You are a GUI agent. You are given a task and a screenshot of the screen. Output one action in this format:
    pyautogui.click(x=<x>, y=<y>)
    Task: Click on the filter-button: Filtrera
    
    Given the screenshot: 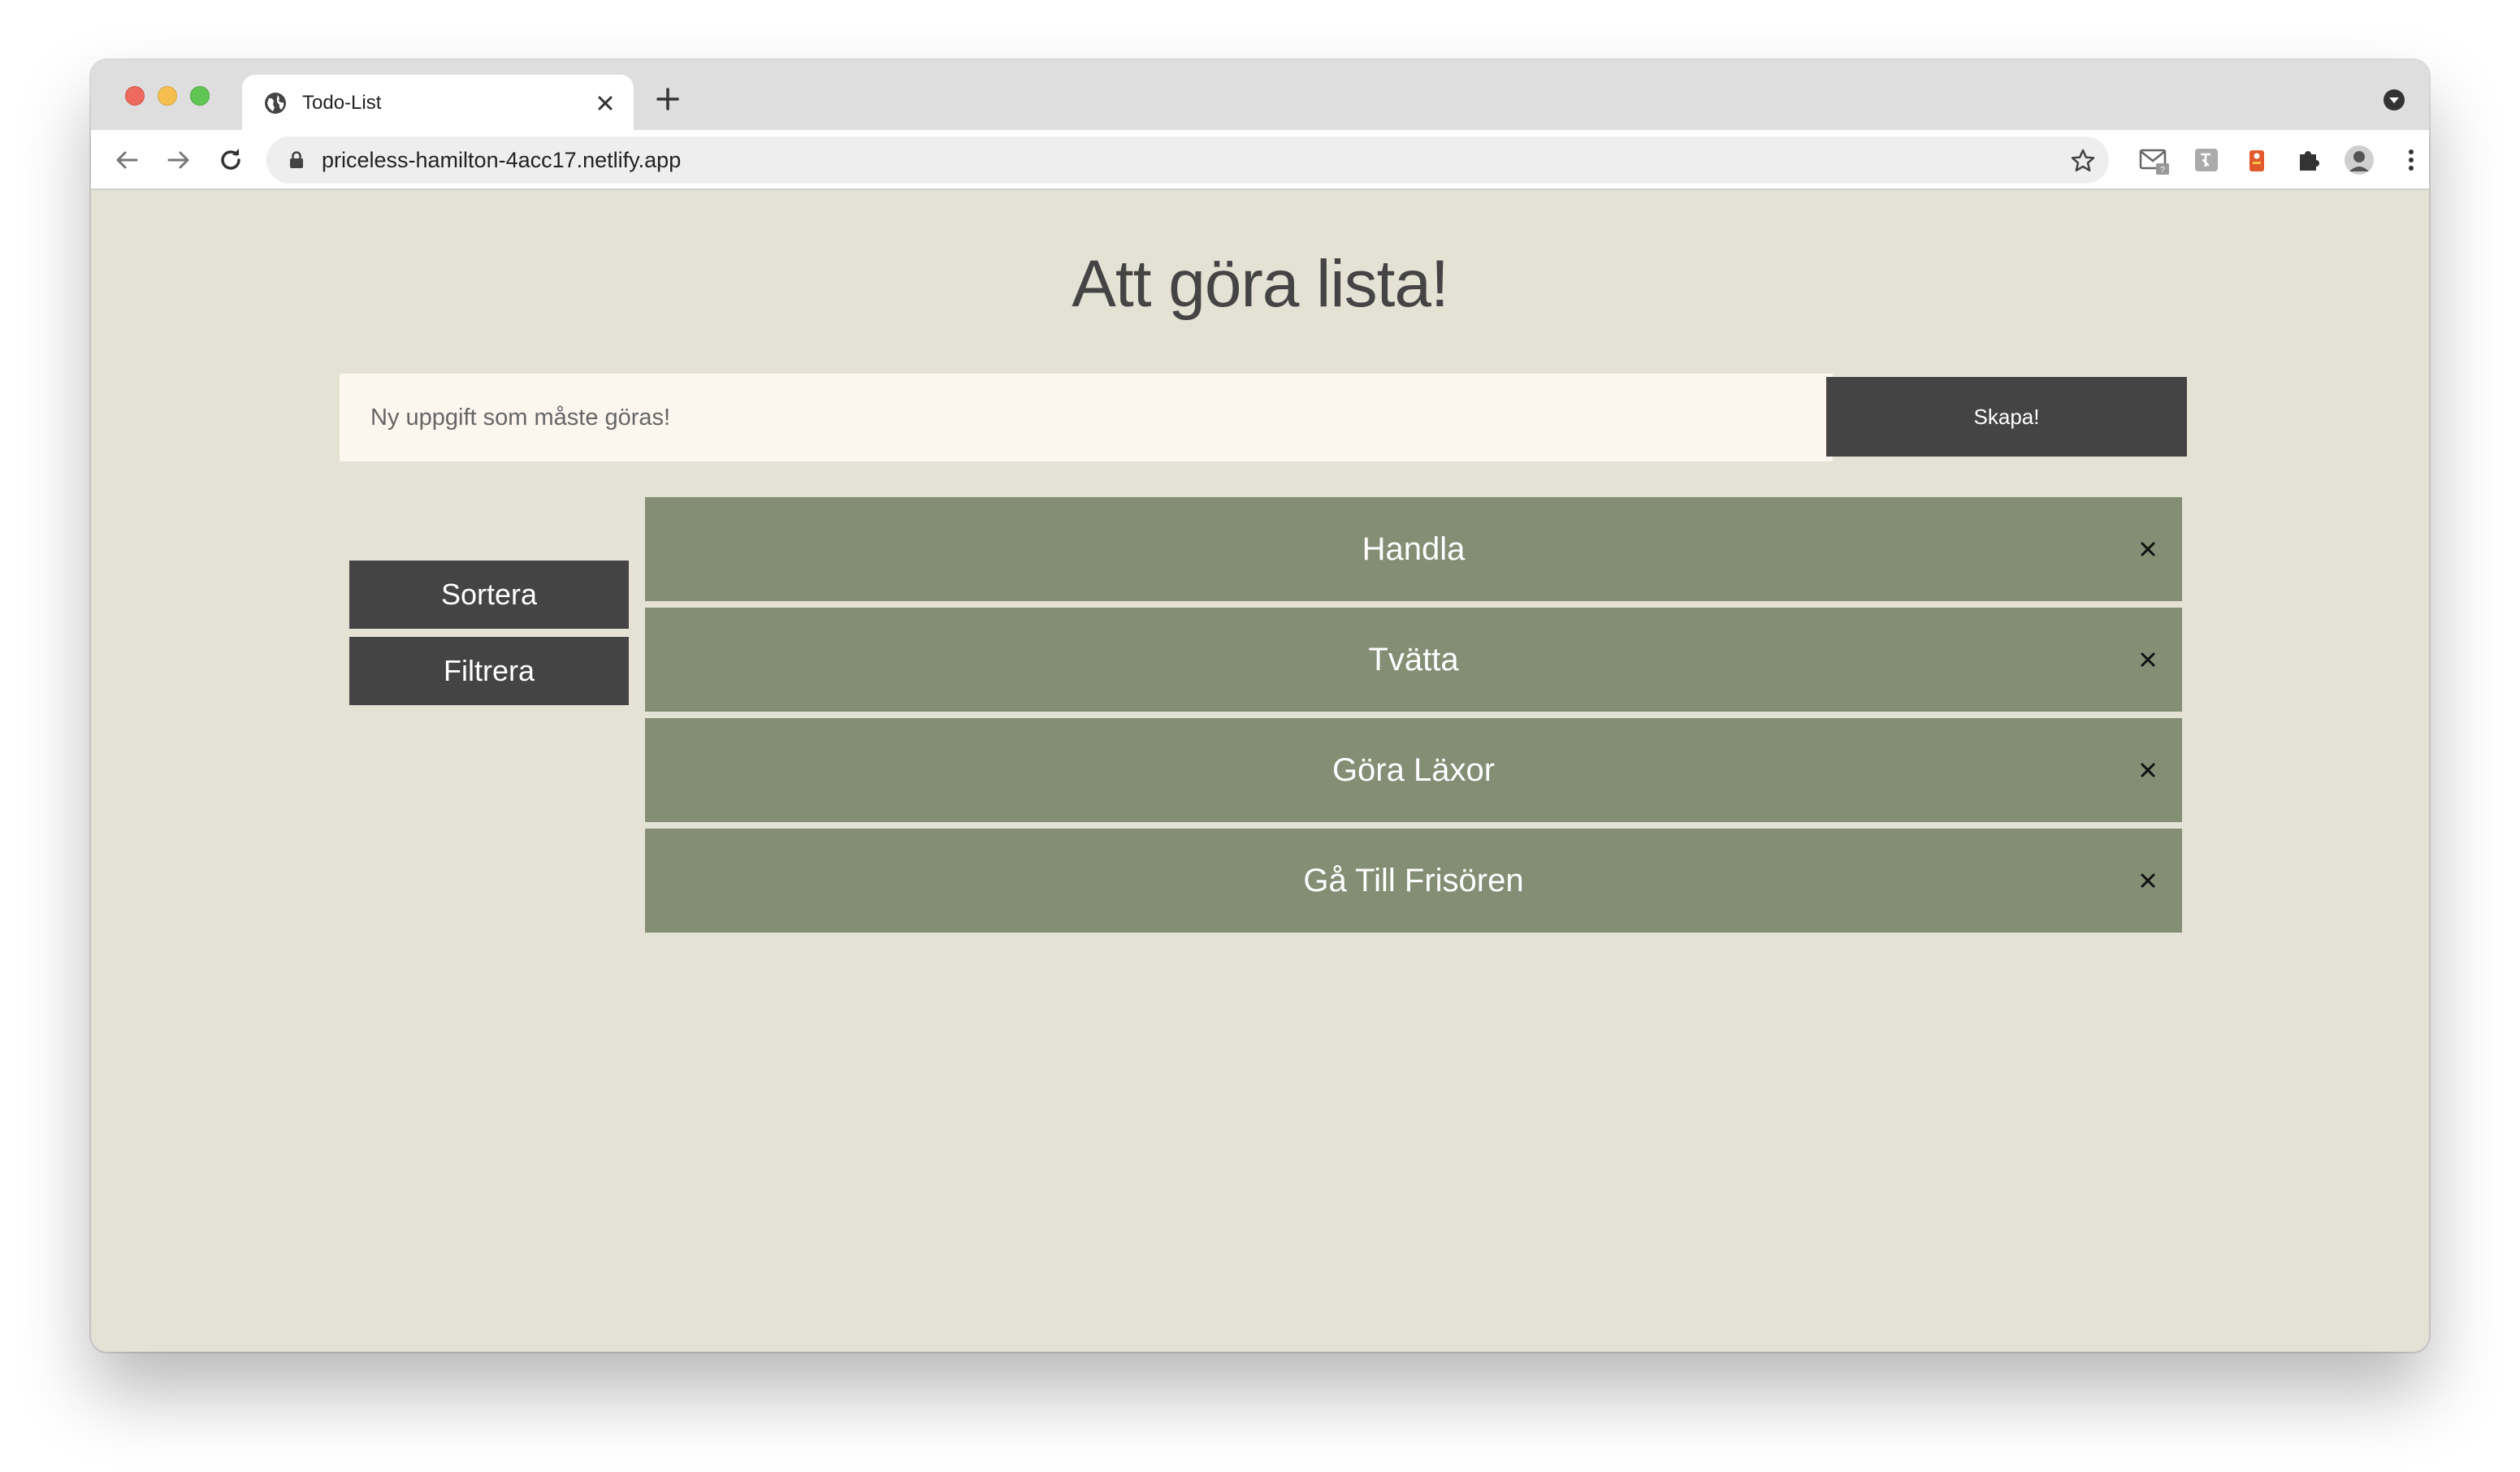 What is the action you would take?
    pyautogui.click(x=489, y=671)
    